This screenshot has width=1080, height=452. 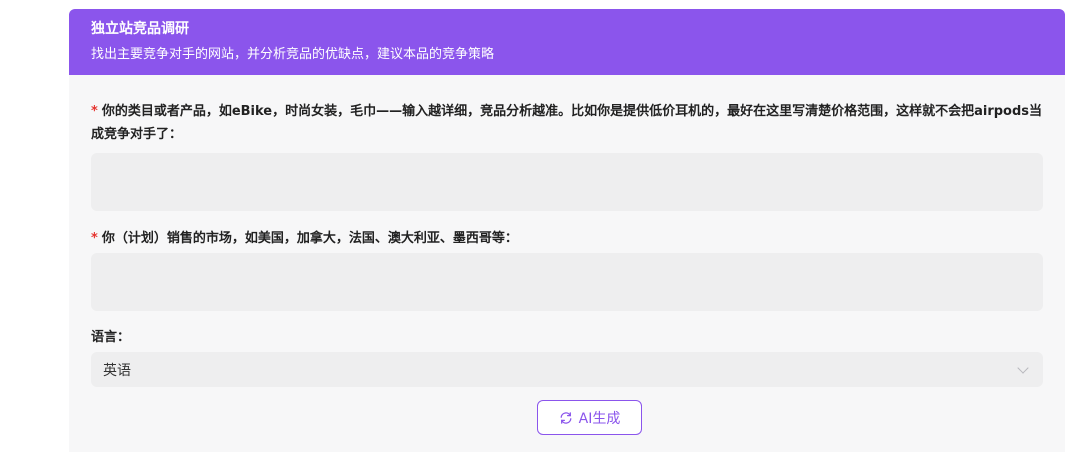 I want to click on page-subtitle: 找出主要竞争对手的网站，并分析竞品的优缺点，建议本品的竞争策略, so click(x=293, y=54).